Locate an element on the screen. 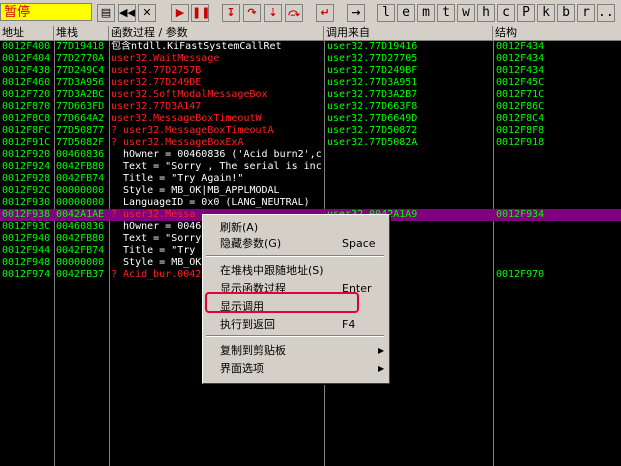 The image size is (621, 466). cell-from: user32.77D663F8 is located at coordinates (372, 106).